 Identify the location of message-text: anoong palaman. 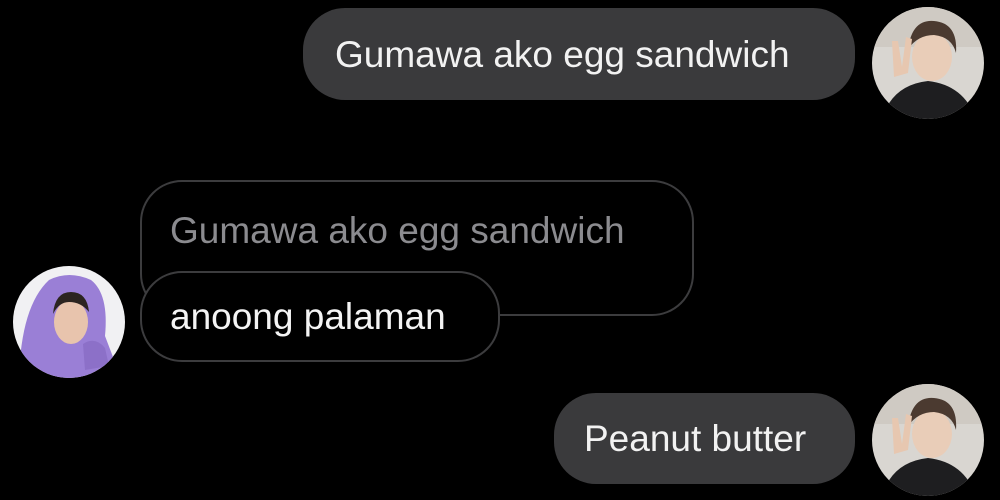
(308, 316).